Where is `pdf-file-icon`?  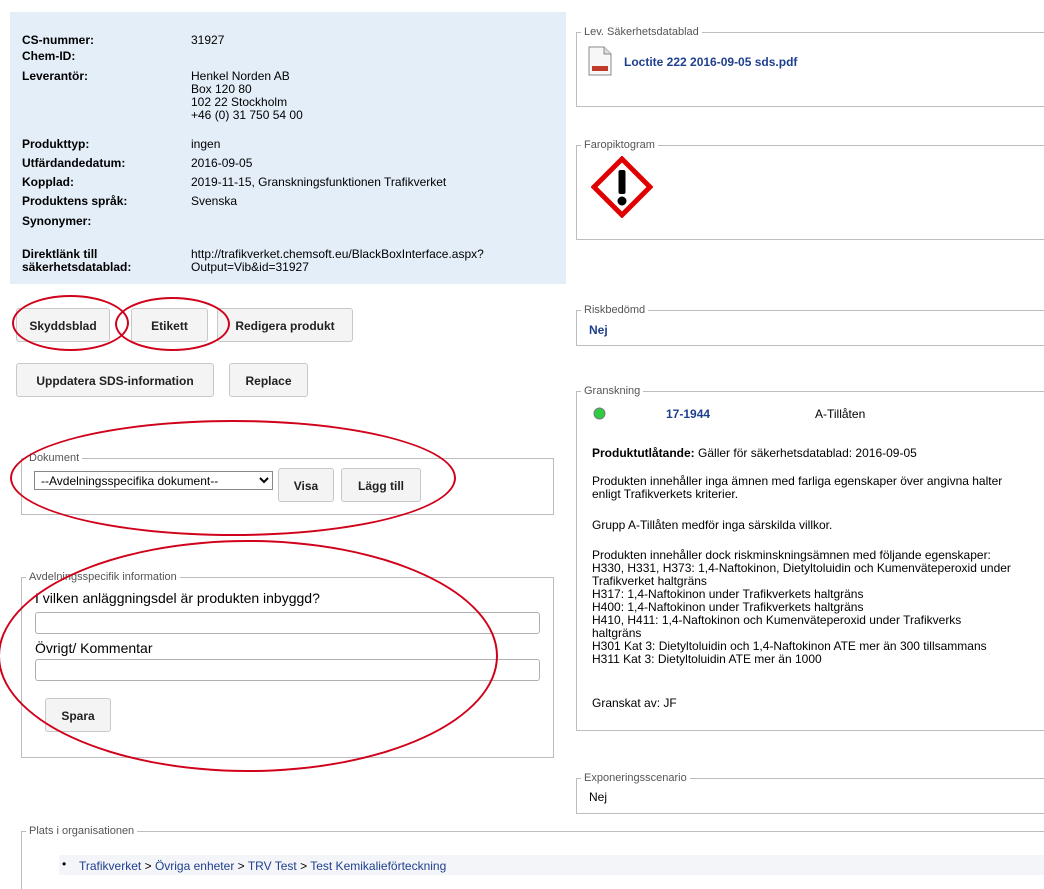
pdf-file-icon is located at coordinates (600, 62).